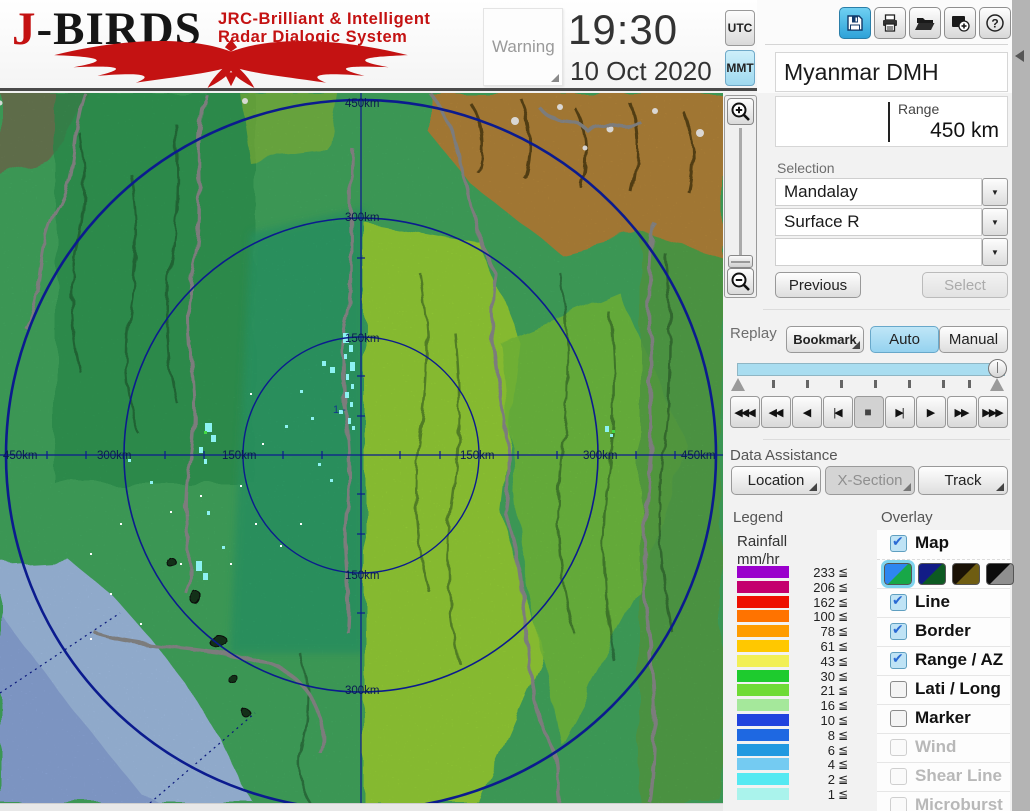 Image resolution: width=1030 pixels, height=811 pixels. I want to click on open-folder-button, so click(925, 23).